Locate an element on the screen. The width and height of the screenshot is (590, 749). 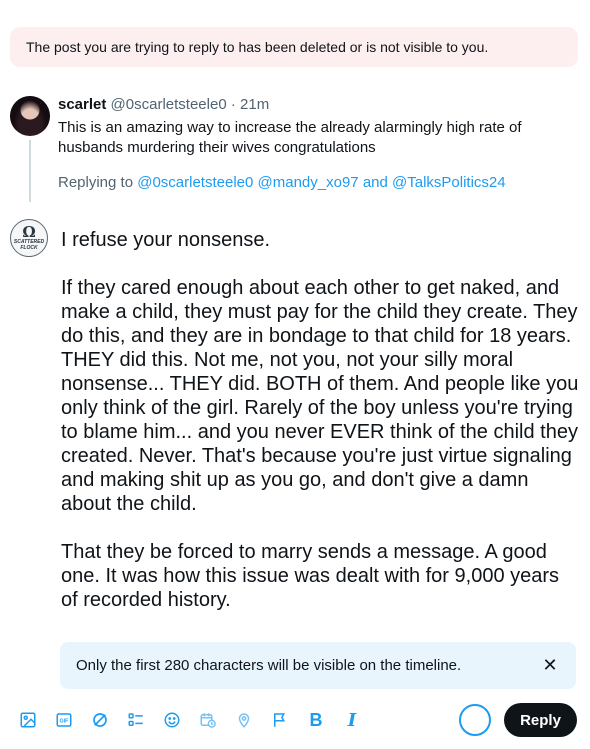
emoji-icon is located at coordinates (172, 720).